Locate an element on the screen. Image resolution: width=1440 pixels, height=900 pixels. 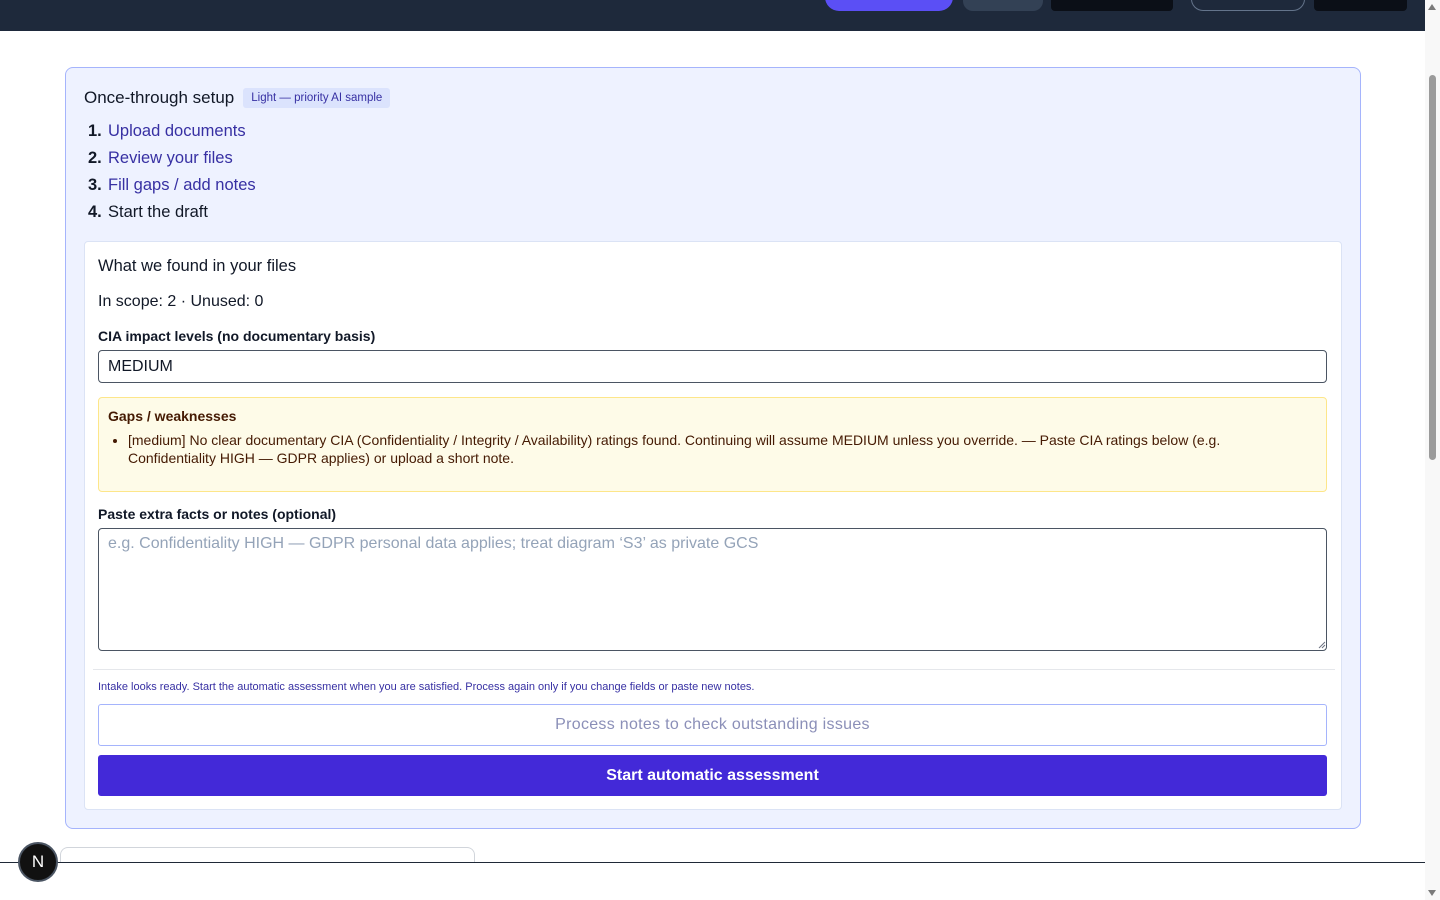
step-start-draft: 4. Start the draft is located at coordinates (172, 212).